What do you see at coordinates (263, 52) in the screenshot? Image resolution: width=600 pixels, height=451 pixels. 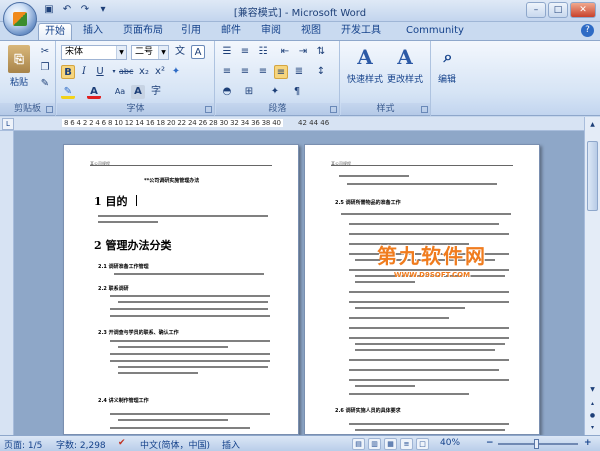 I see `multilevel-list-icon: ☷` at bounding box center [263, 52].